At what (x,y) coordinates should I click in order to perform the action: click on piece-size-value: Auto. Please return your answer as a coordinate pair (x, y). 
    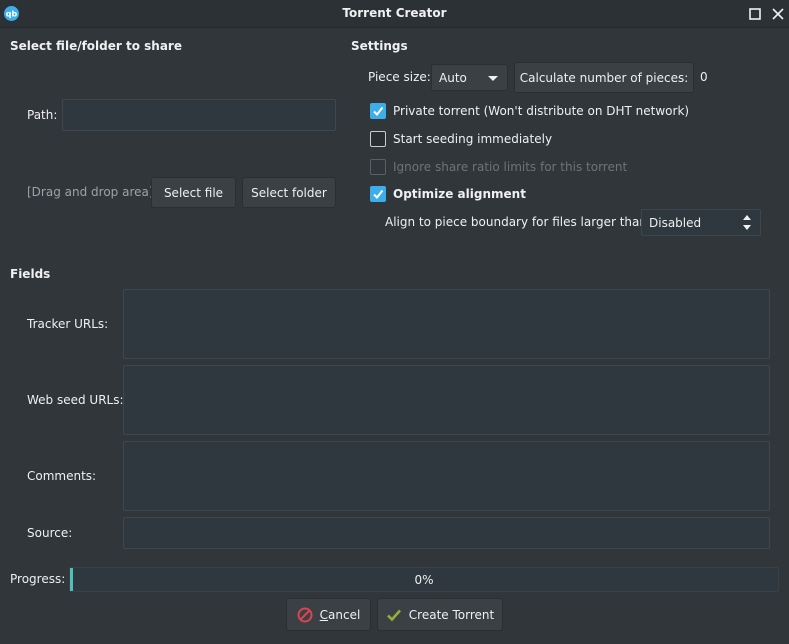
    Looking at the image, I should click on (453, 77).